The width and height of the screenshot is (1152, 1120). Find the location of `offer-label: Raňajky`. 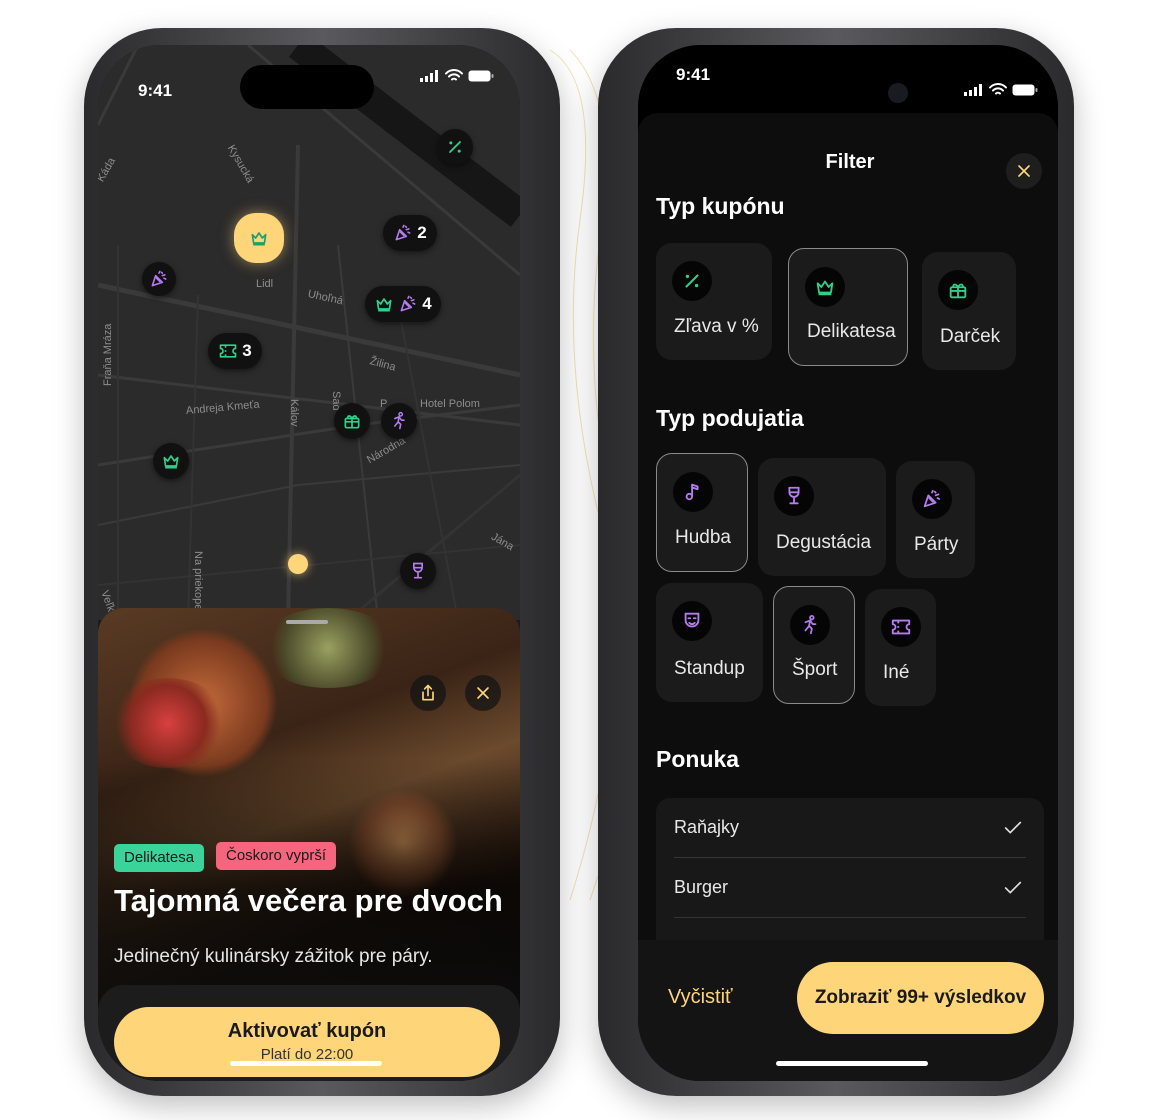

offer-label: Raňajky is located at coordinates (707, 827).